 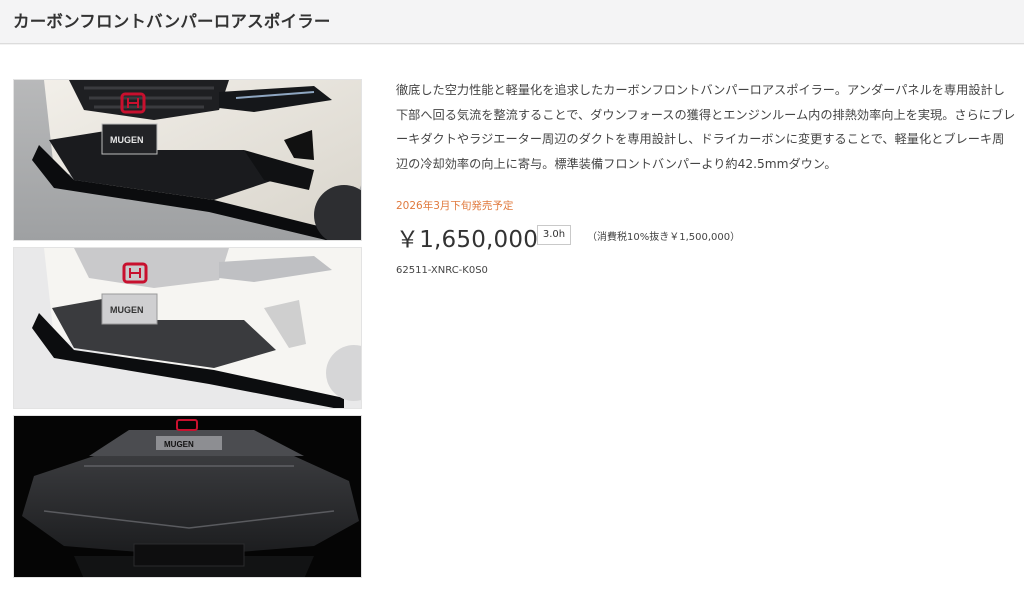 What do you see at coordinates (467, 240) in the screenshot?
I see `product-price: ￥1,650,000` at bounding box center [467, 240].